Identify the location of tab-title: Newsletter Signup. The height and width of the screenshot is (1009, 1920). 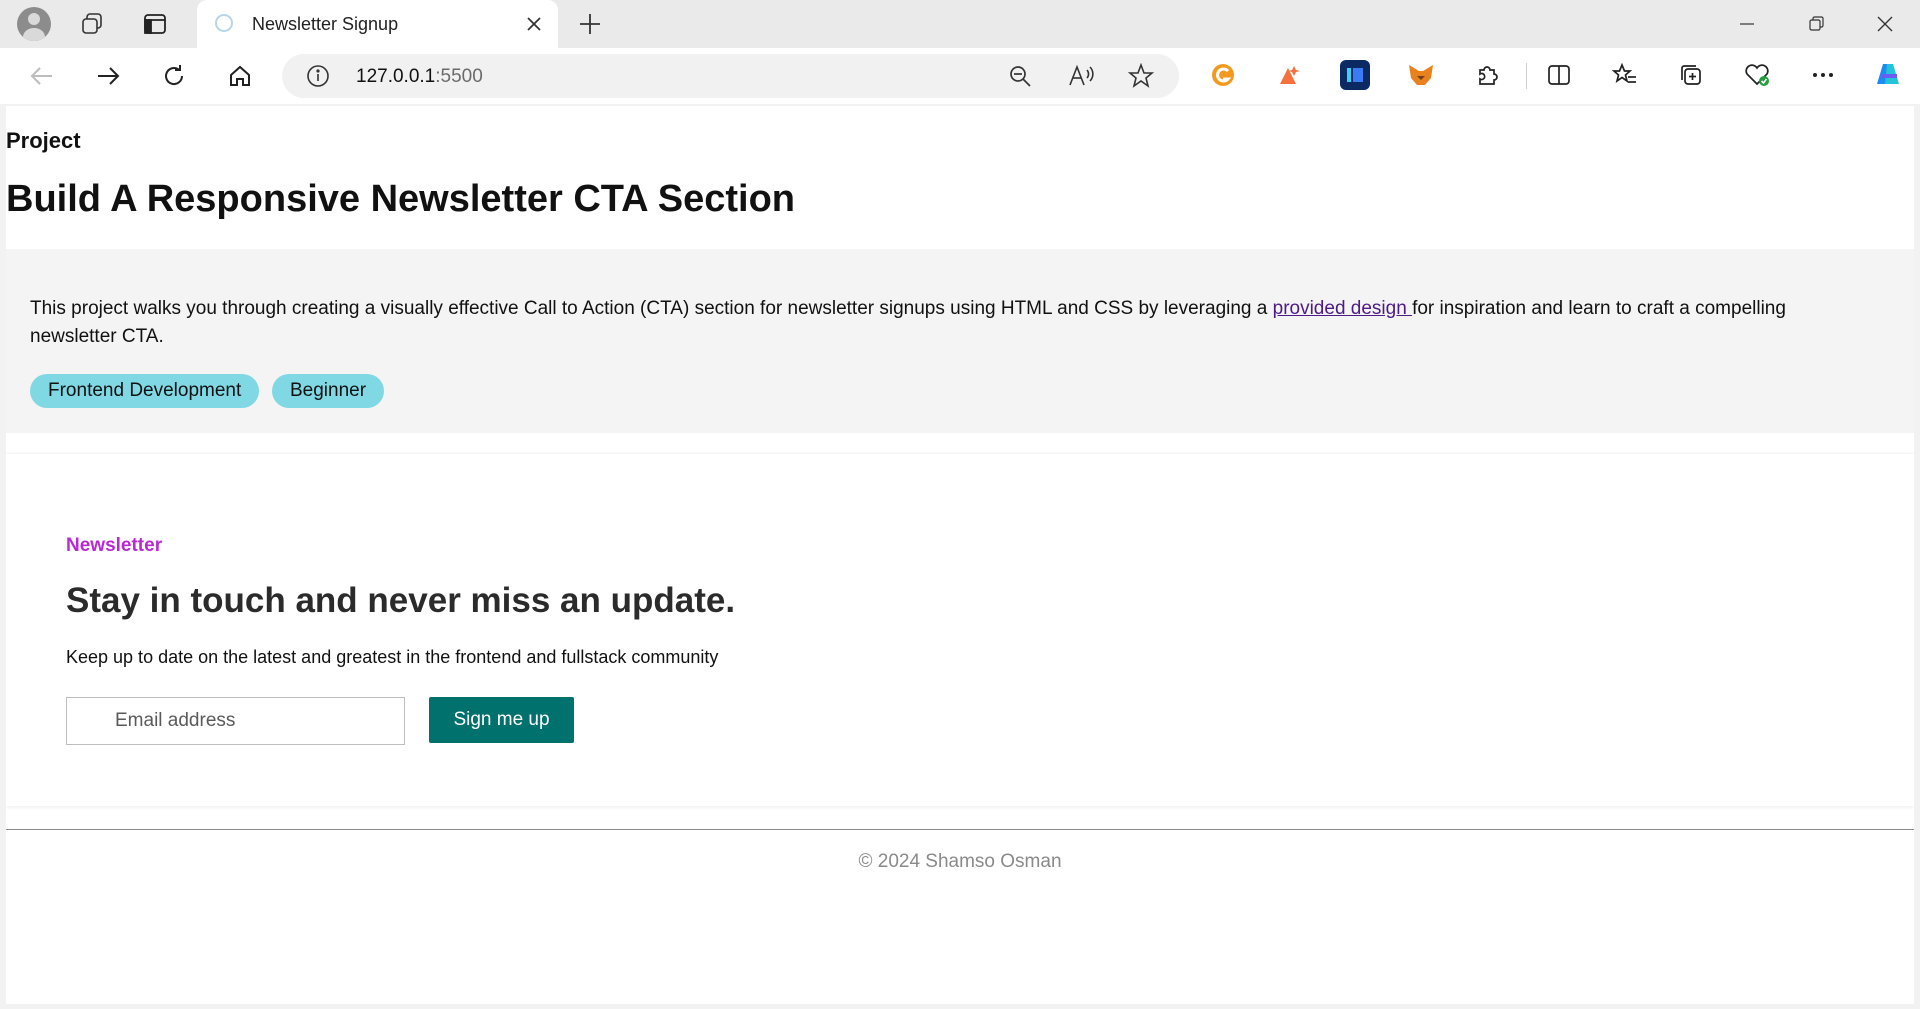
(325, 24).